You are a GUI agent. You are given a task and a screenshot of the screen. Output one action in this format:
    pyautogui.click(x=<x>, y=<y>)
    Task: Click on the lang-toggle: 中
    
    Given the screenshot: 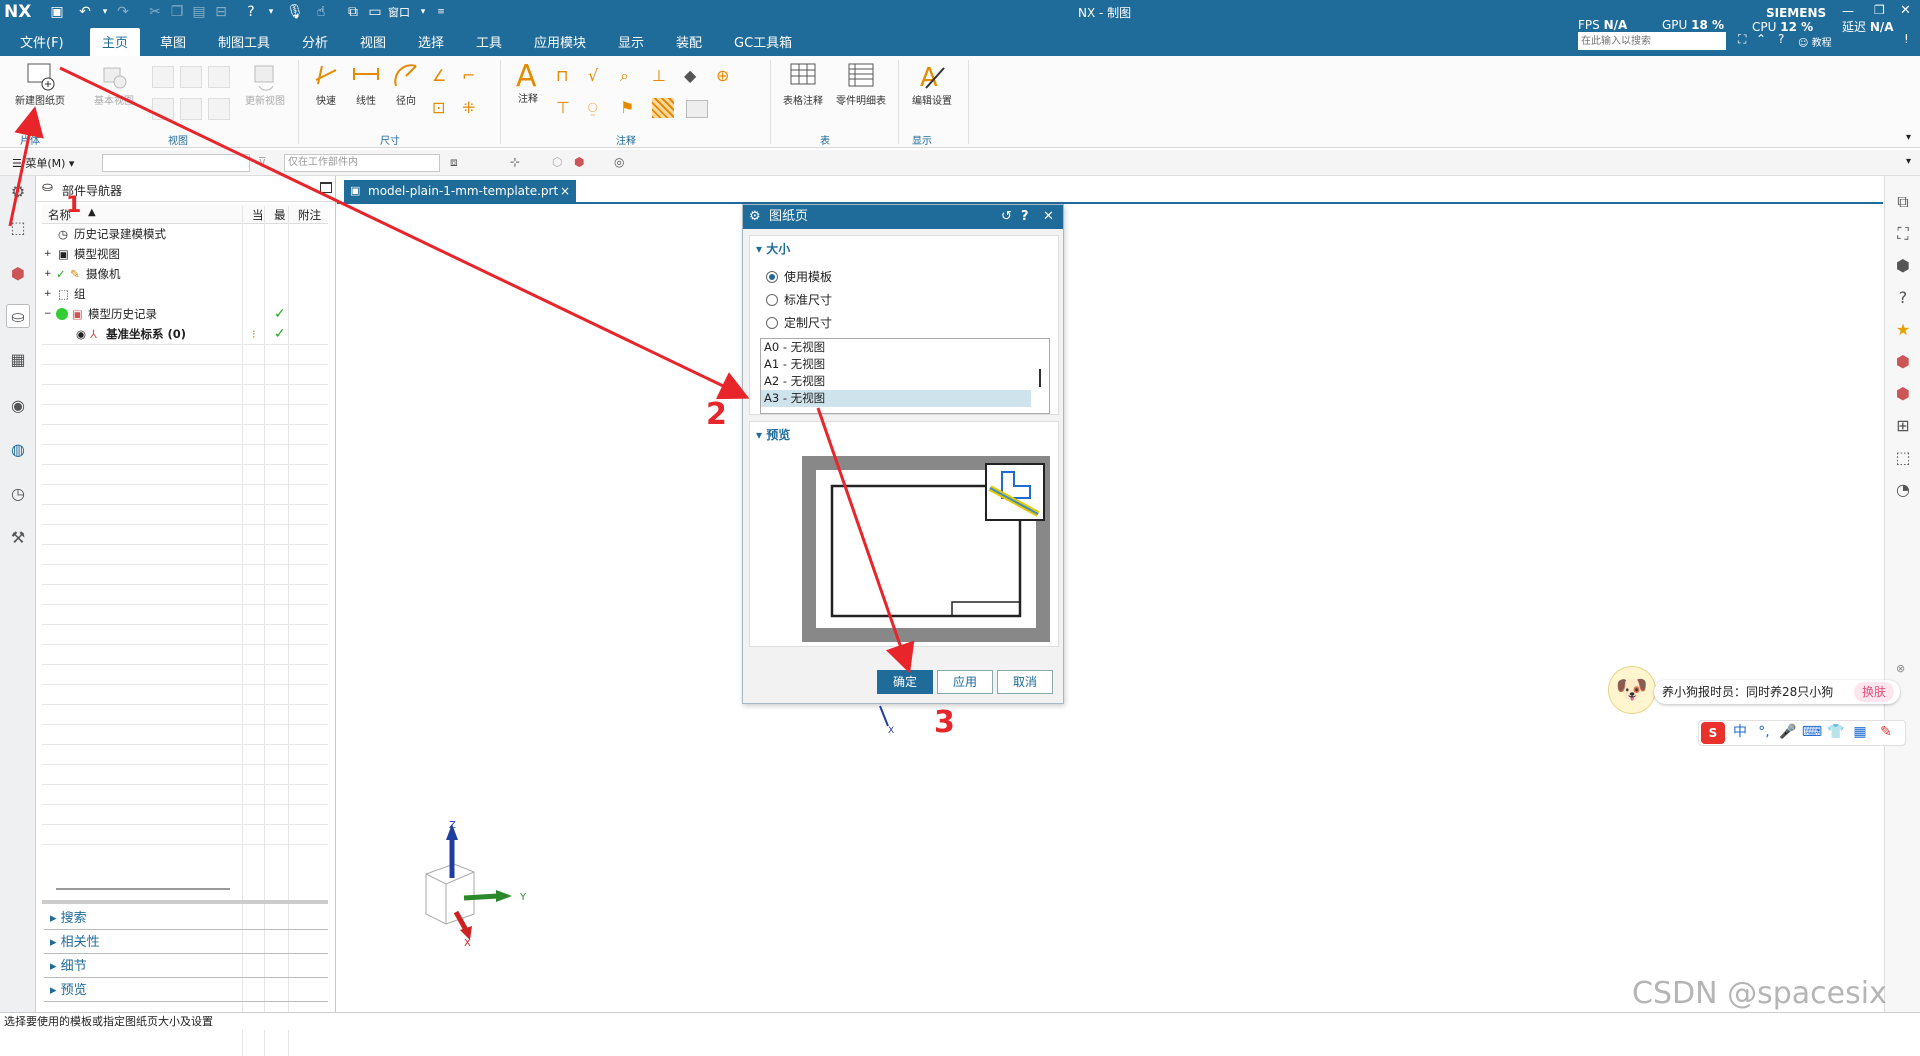 What is the action you would take?
    pyautogui.click(x=1740, y=732)
    